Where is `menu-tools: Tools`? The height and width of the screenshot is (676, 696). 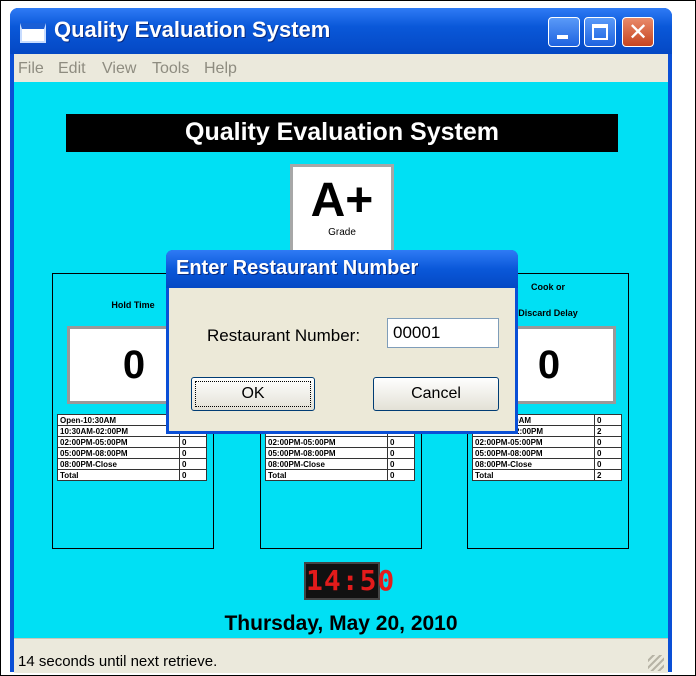 menu-tools: Tools is located at coordinates (170, 69).